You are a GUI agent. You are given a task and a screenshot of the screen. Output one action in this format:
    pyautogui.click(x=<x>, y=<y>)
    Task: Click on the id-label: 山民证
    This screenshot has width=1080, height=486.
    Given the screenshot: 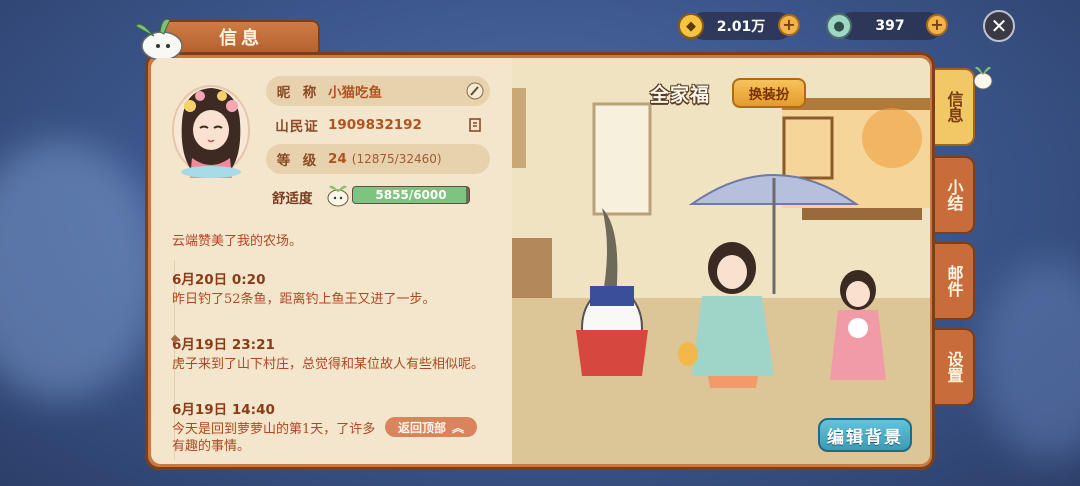 What is the action you would take?
    pyautogui.click(x=297, y=127)
    